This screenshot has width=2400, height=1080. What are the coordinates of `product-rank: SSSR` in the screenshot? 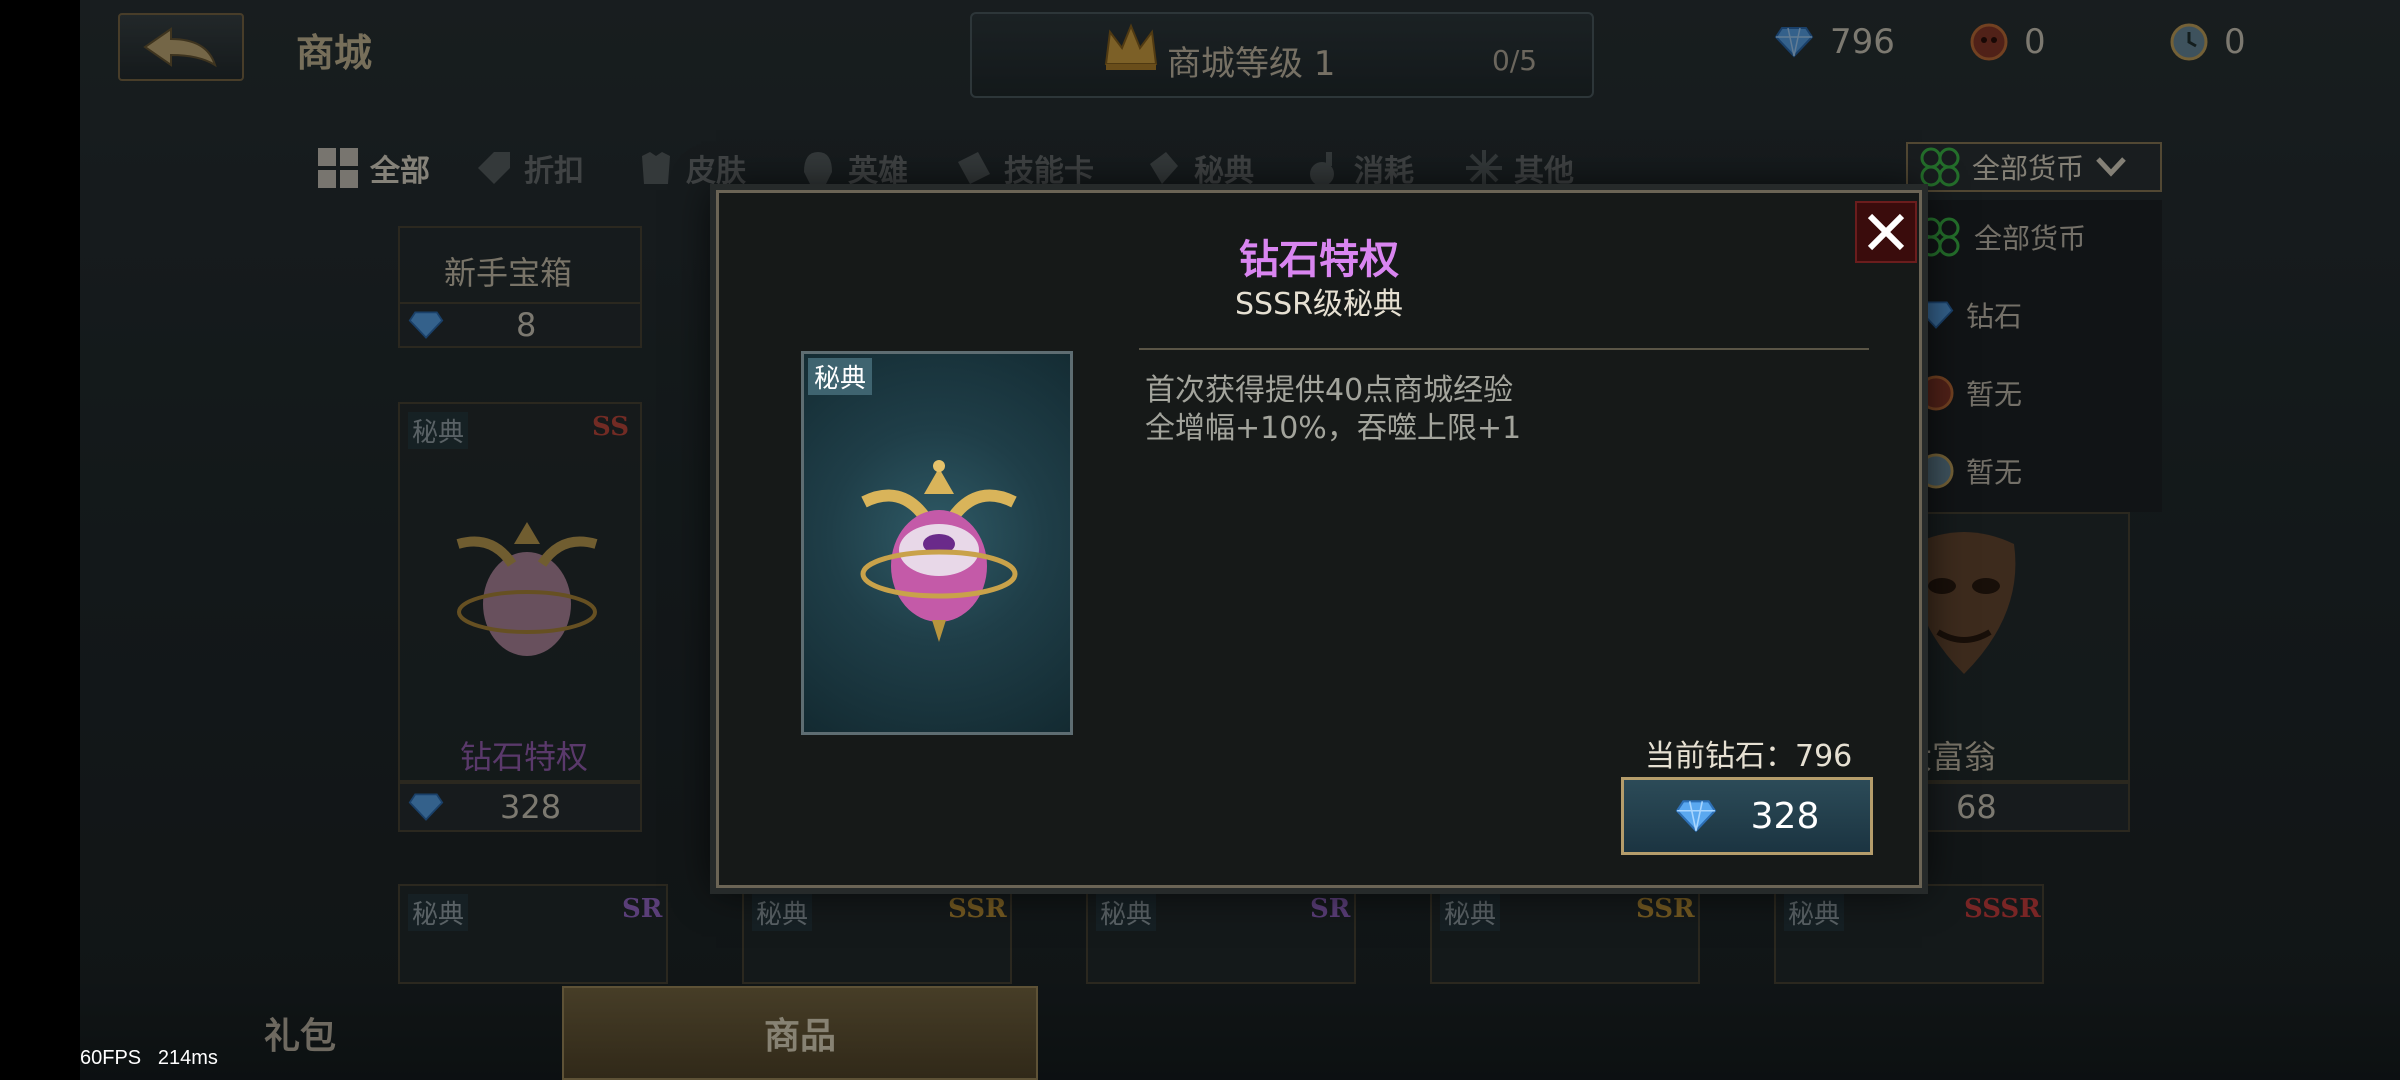 It's located at (2002, 909).